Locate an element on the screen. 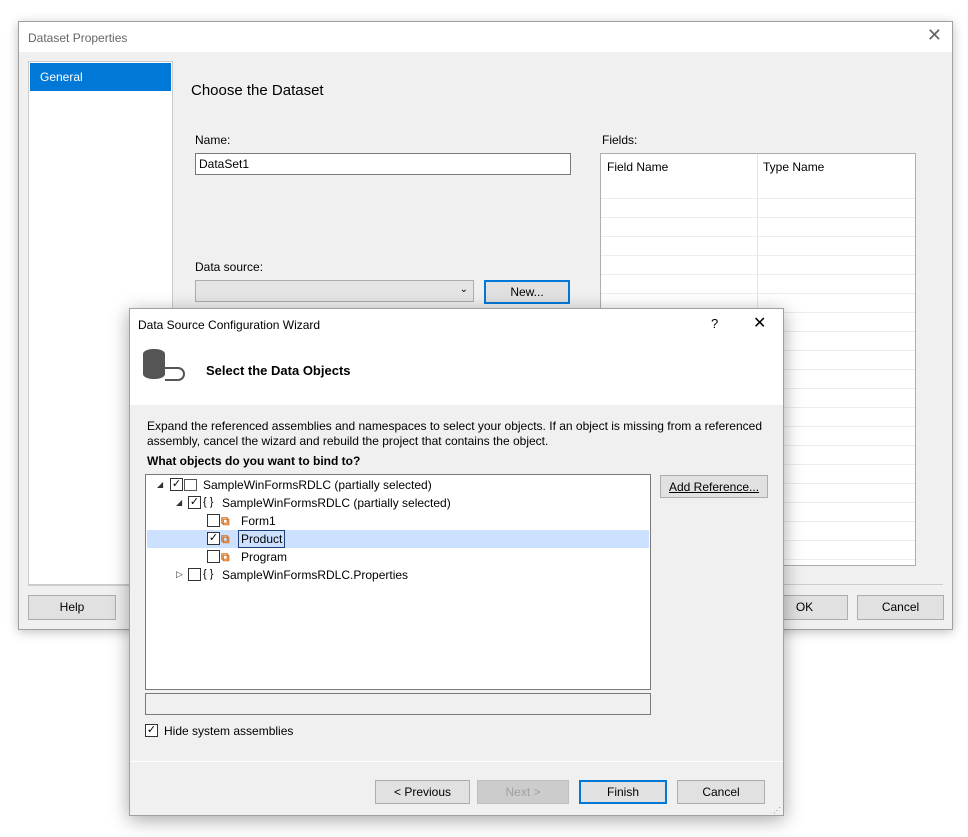 The height and width of the screenshot is (837, 968). fields-label: Fields: is located at coordinates (620, 140).